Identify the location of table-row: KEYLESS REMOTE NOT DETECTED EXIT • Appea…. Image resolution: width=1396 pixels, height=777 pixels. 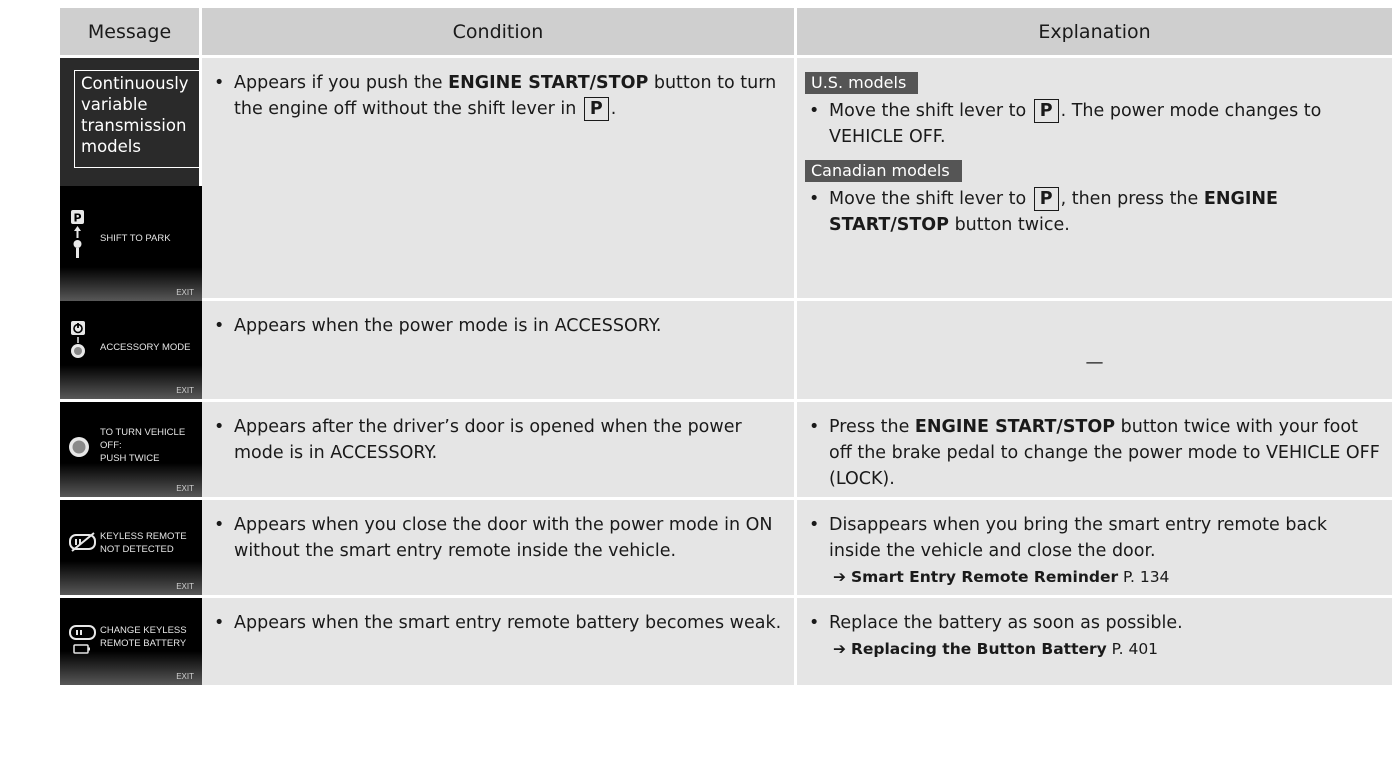
(726, 549).